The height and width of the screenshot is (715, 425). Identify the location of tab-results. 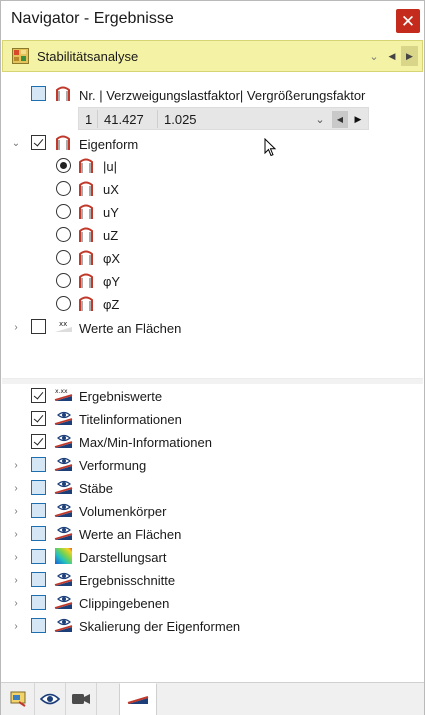
(138, 699).